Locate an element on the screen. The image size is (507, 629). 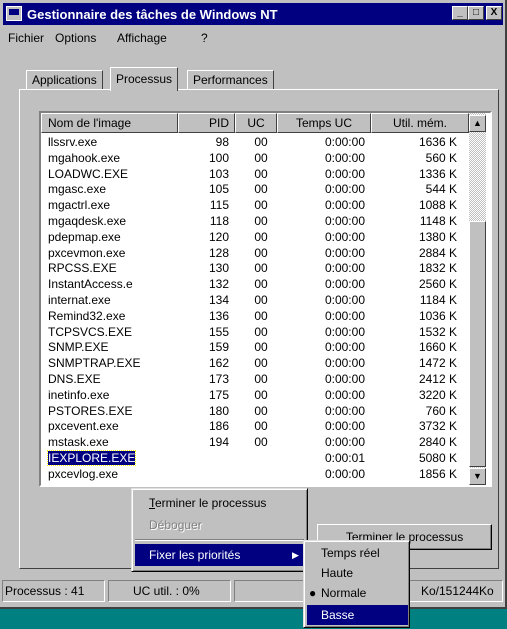
table-row: mgaqdesk.exe 118 00 0:00:00 1148 K is located at coordinates (256, 221).